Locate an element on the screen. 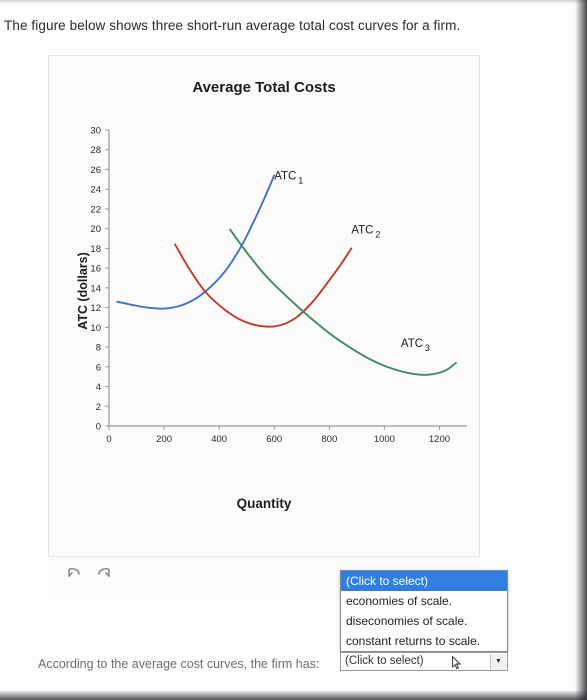  y-tick-label: 22 is located at coordinates (95, 209).